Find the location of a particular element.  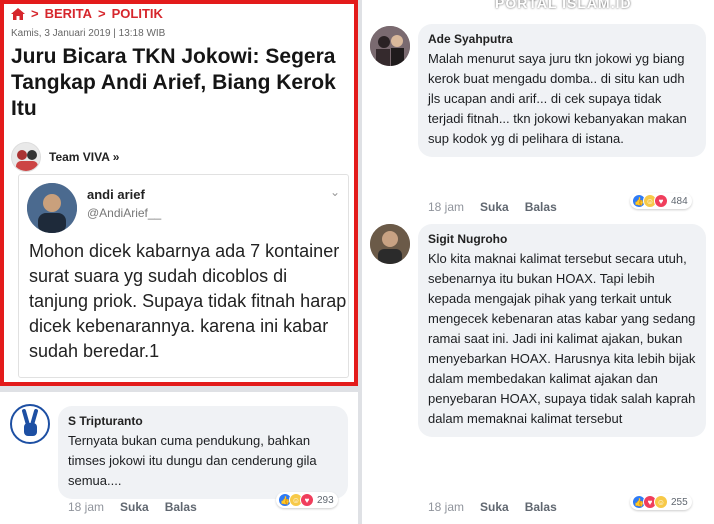

reaction-summary: 👍 ☺ ♥ 484 is located at coordinates (661, 201).